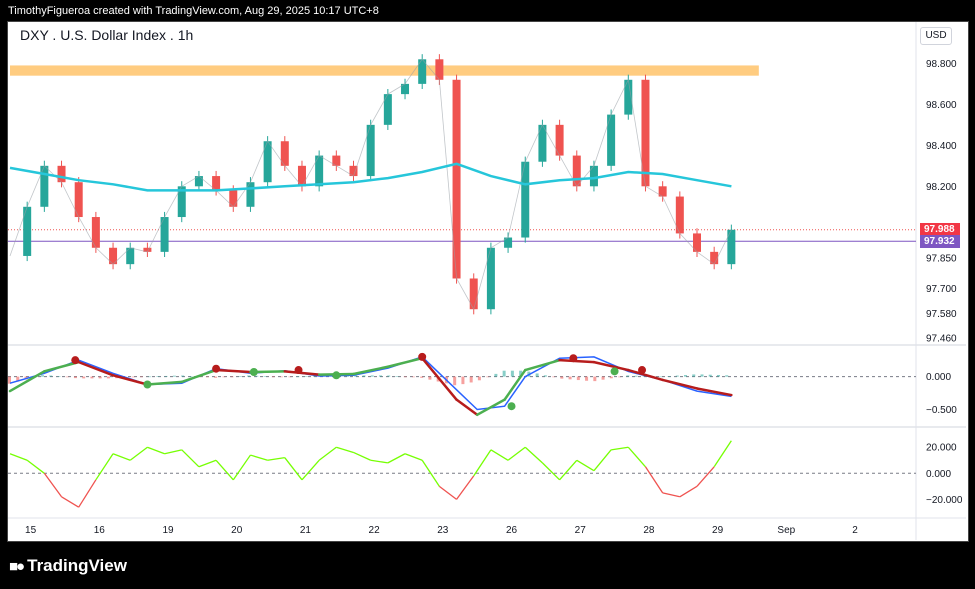 This screenshot has height=589, width=975. What do you see at coordinates (581, 530) in the screenshot?
I see `time-tick-label: 27` at bounding box center [581, 530].